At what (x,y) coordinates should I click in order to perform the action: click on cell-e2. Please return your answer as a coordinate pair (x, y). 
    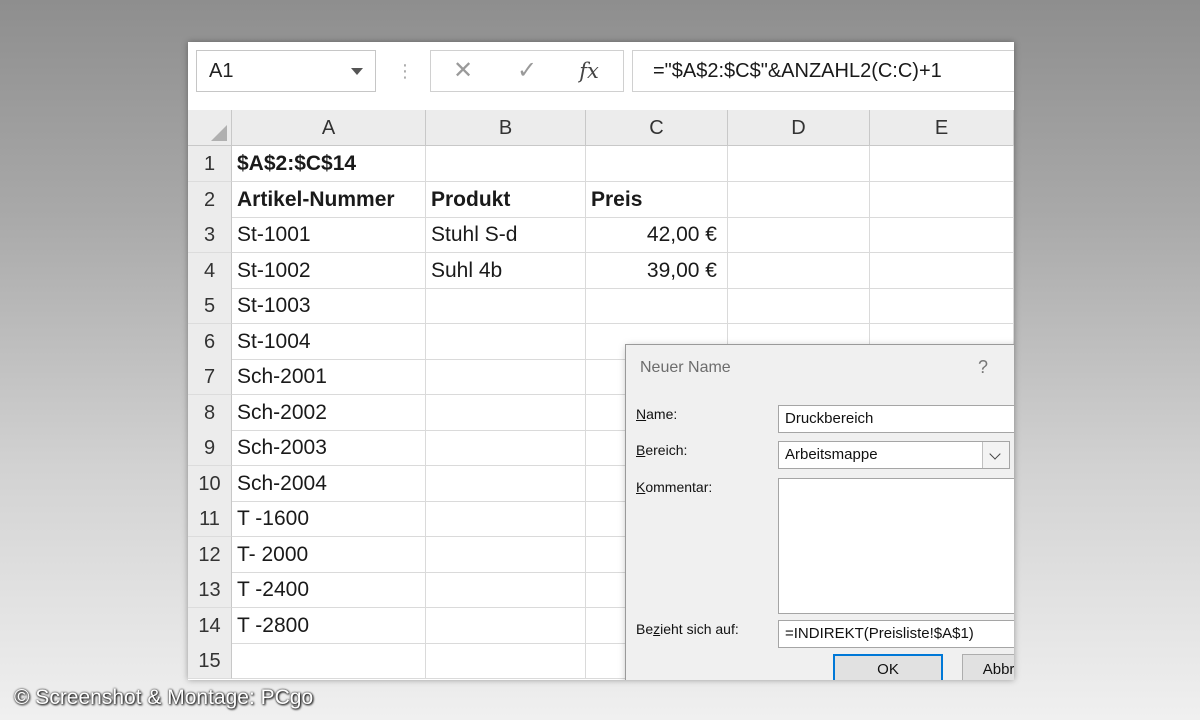
    Looking at the image, I should click on (942, 199).